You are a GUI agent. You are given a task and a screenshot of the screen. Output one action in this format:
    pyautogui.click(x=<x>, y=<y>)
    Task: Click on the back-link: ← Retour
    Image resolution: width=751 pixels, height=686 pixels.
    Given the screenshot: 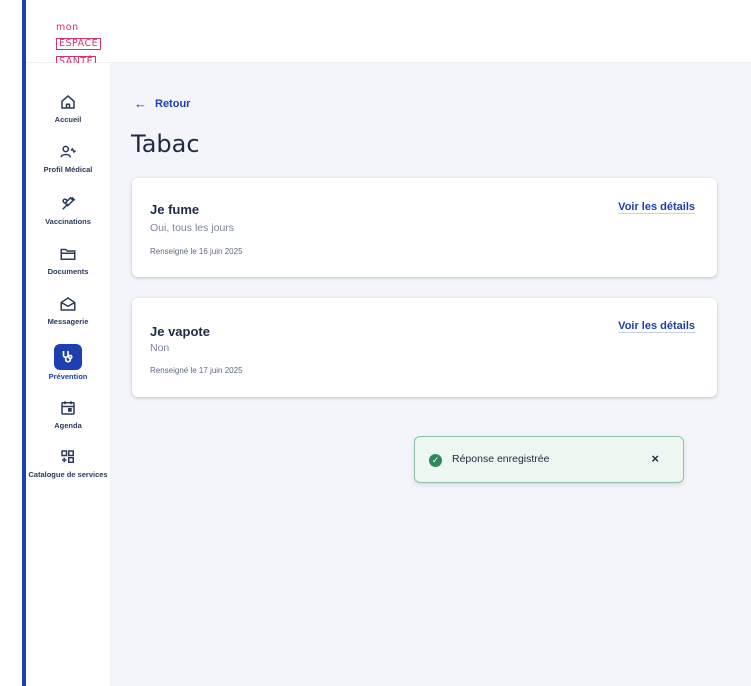 What is the action you would take?
    pyautogui.click(x=162, y=103)
    